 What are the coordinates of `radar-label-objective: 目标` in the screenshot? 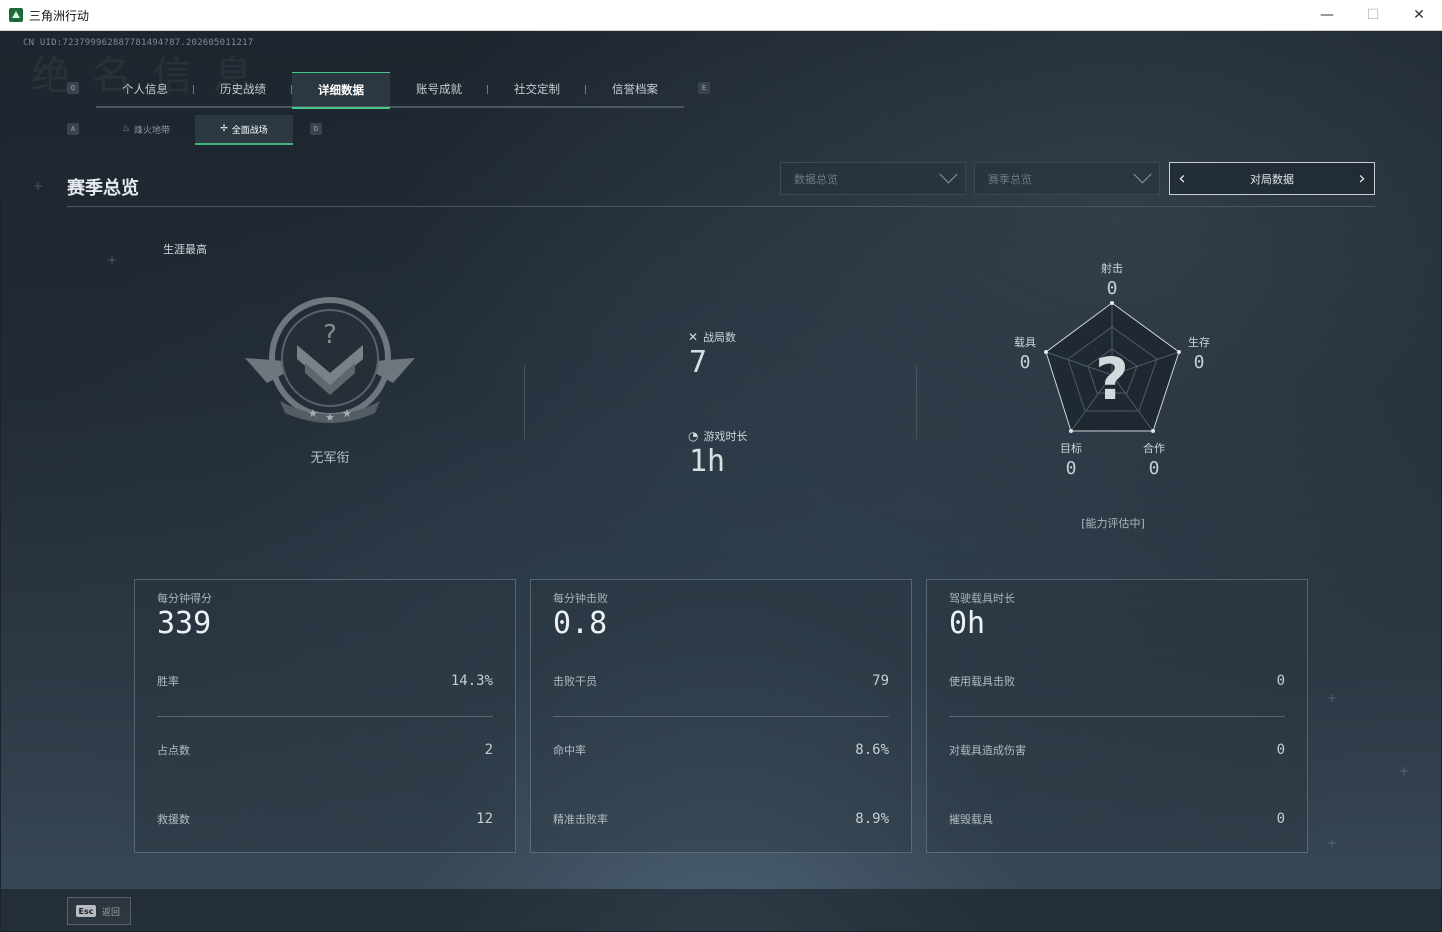 It's located at (1071, 448).